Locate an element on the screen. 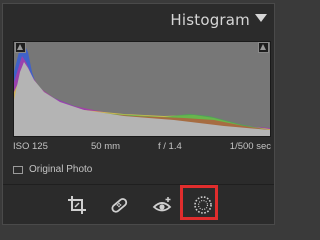 The height and width of the screenshot is (240, 320). aperture-value: f / 1.4 is located at coordinates (170, 146).